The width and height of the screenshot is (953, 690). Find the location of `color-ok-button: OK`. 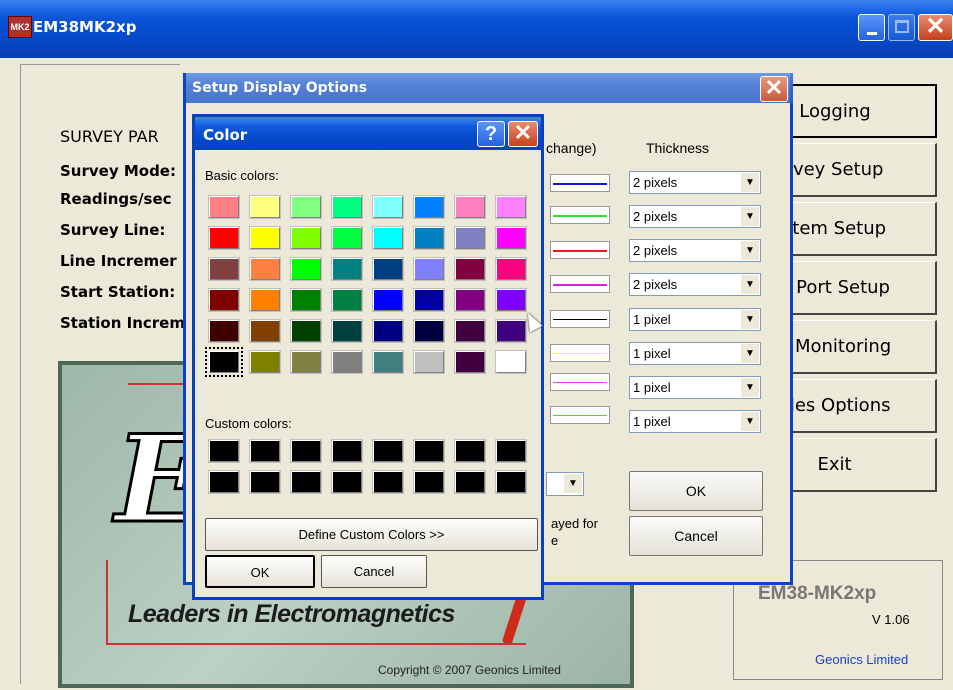

color-ok-button: OK is located at coordinates (260, 571).